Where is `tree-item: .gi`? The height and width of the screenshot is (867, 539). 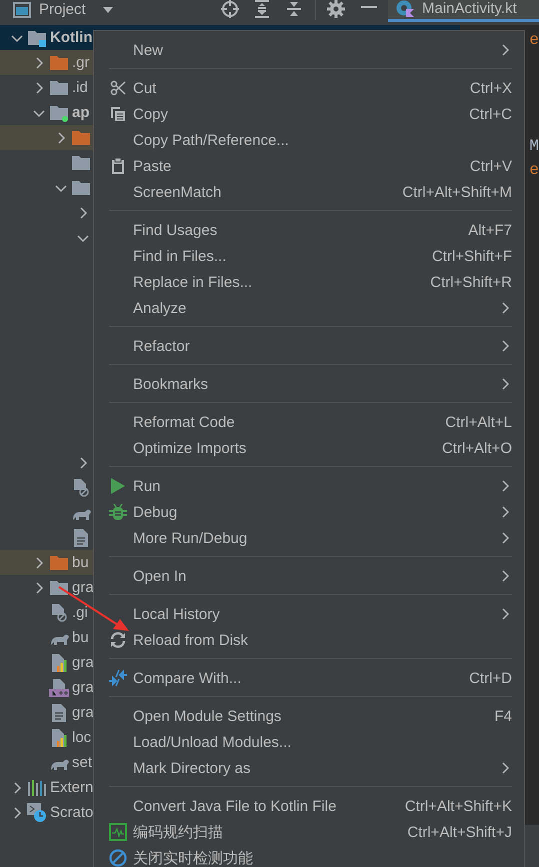
tree-item: .gi is located at coordinates (80, 612).